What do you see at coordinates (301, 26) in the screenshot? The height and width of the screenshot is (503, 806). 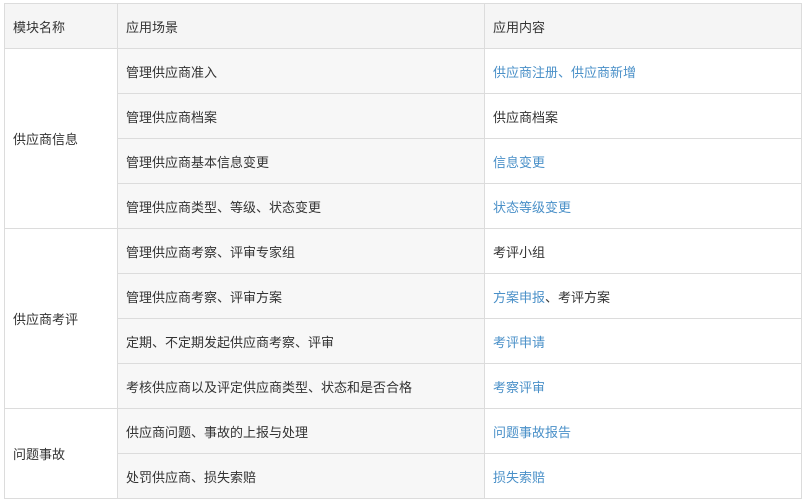 I see `header-scene: 应用场景` at bounding box center [301, 26].